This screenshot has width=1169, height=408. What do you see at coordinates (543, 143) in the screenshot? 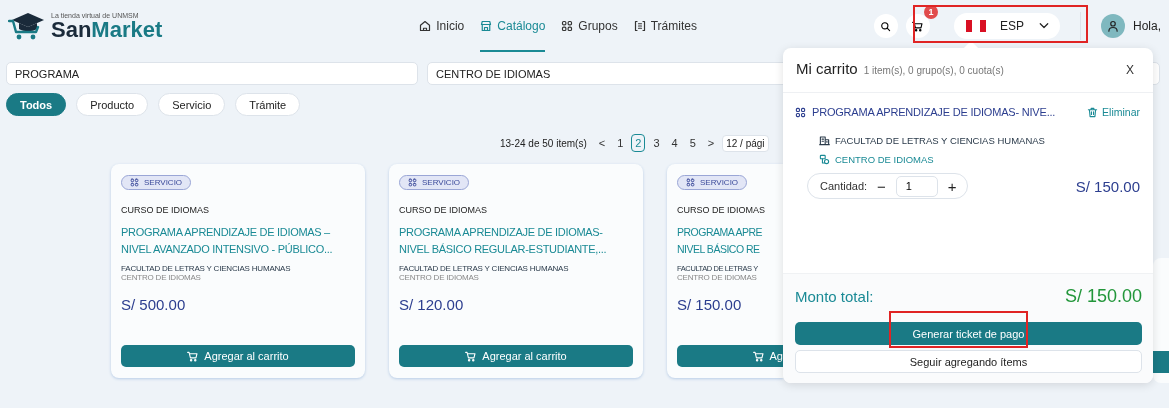
I see `pagination-summary: 13-24 de 50 item(s)` at bounding box center [543, 143].